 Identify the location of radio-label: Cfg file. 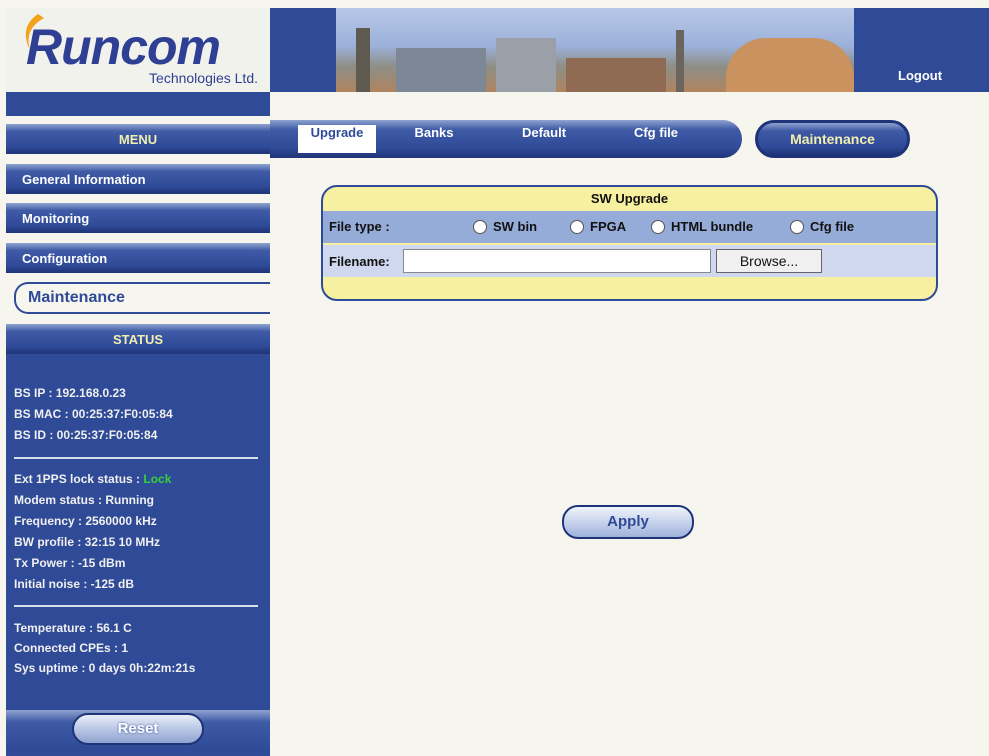
(832, 226).